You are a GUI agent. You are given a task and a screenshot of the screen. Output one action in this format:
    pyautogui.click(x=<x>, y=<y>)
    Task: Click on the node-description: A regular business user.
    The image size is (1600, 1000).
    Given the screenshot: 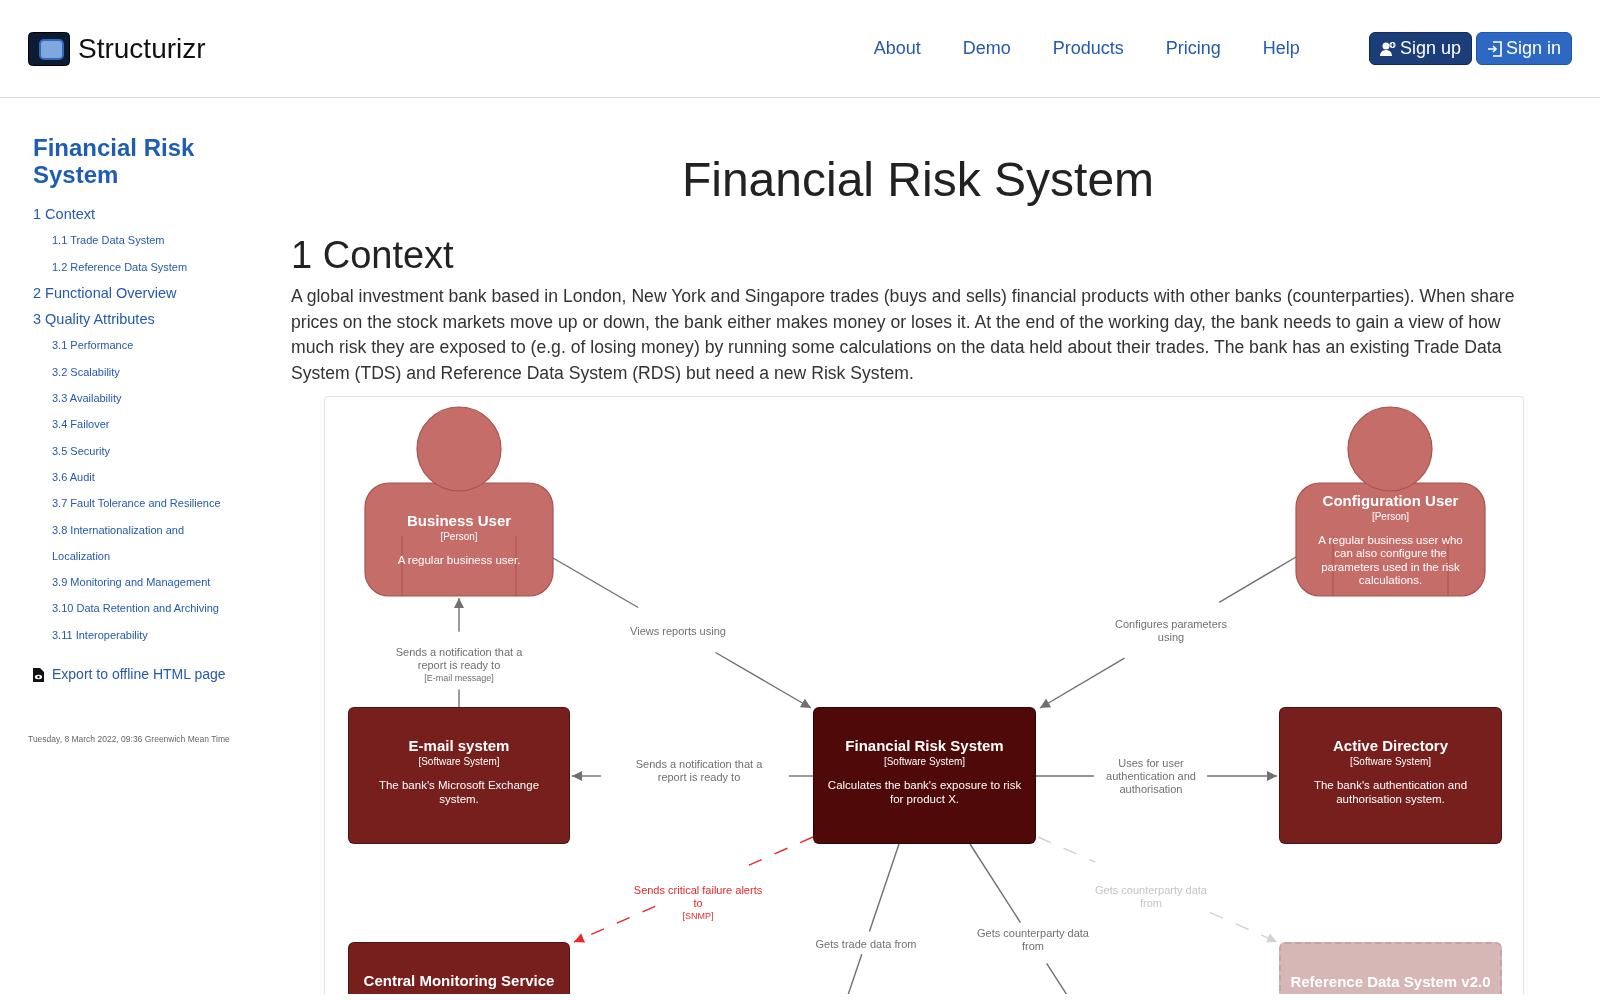 What is the action you would take?
    pyautogui.click(x=459, y=560)
    